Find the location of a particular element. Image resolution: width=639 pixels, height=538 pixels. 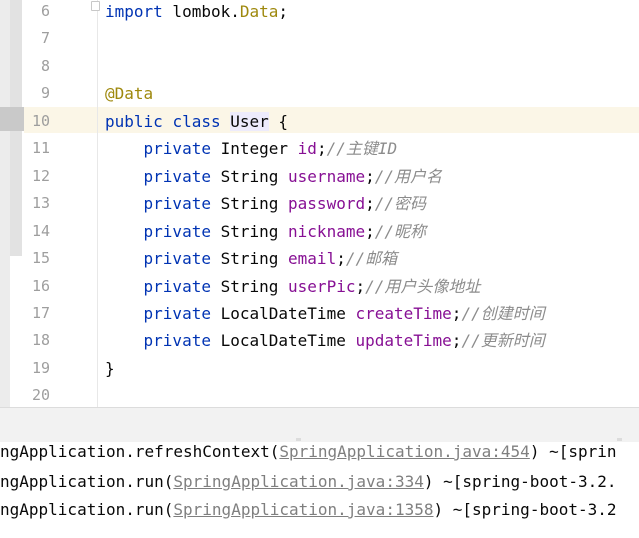

code-line: 15 private String email;//邮箱 is located at coordinates (319, 258).